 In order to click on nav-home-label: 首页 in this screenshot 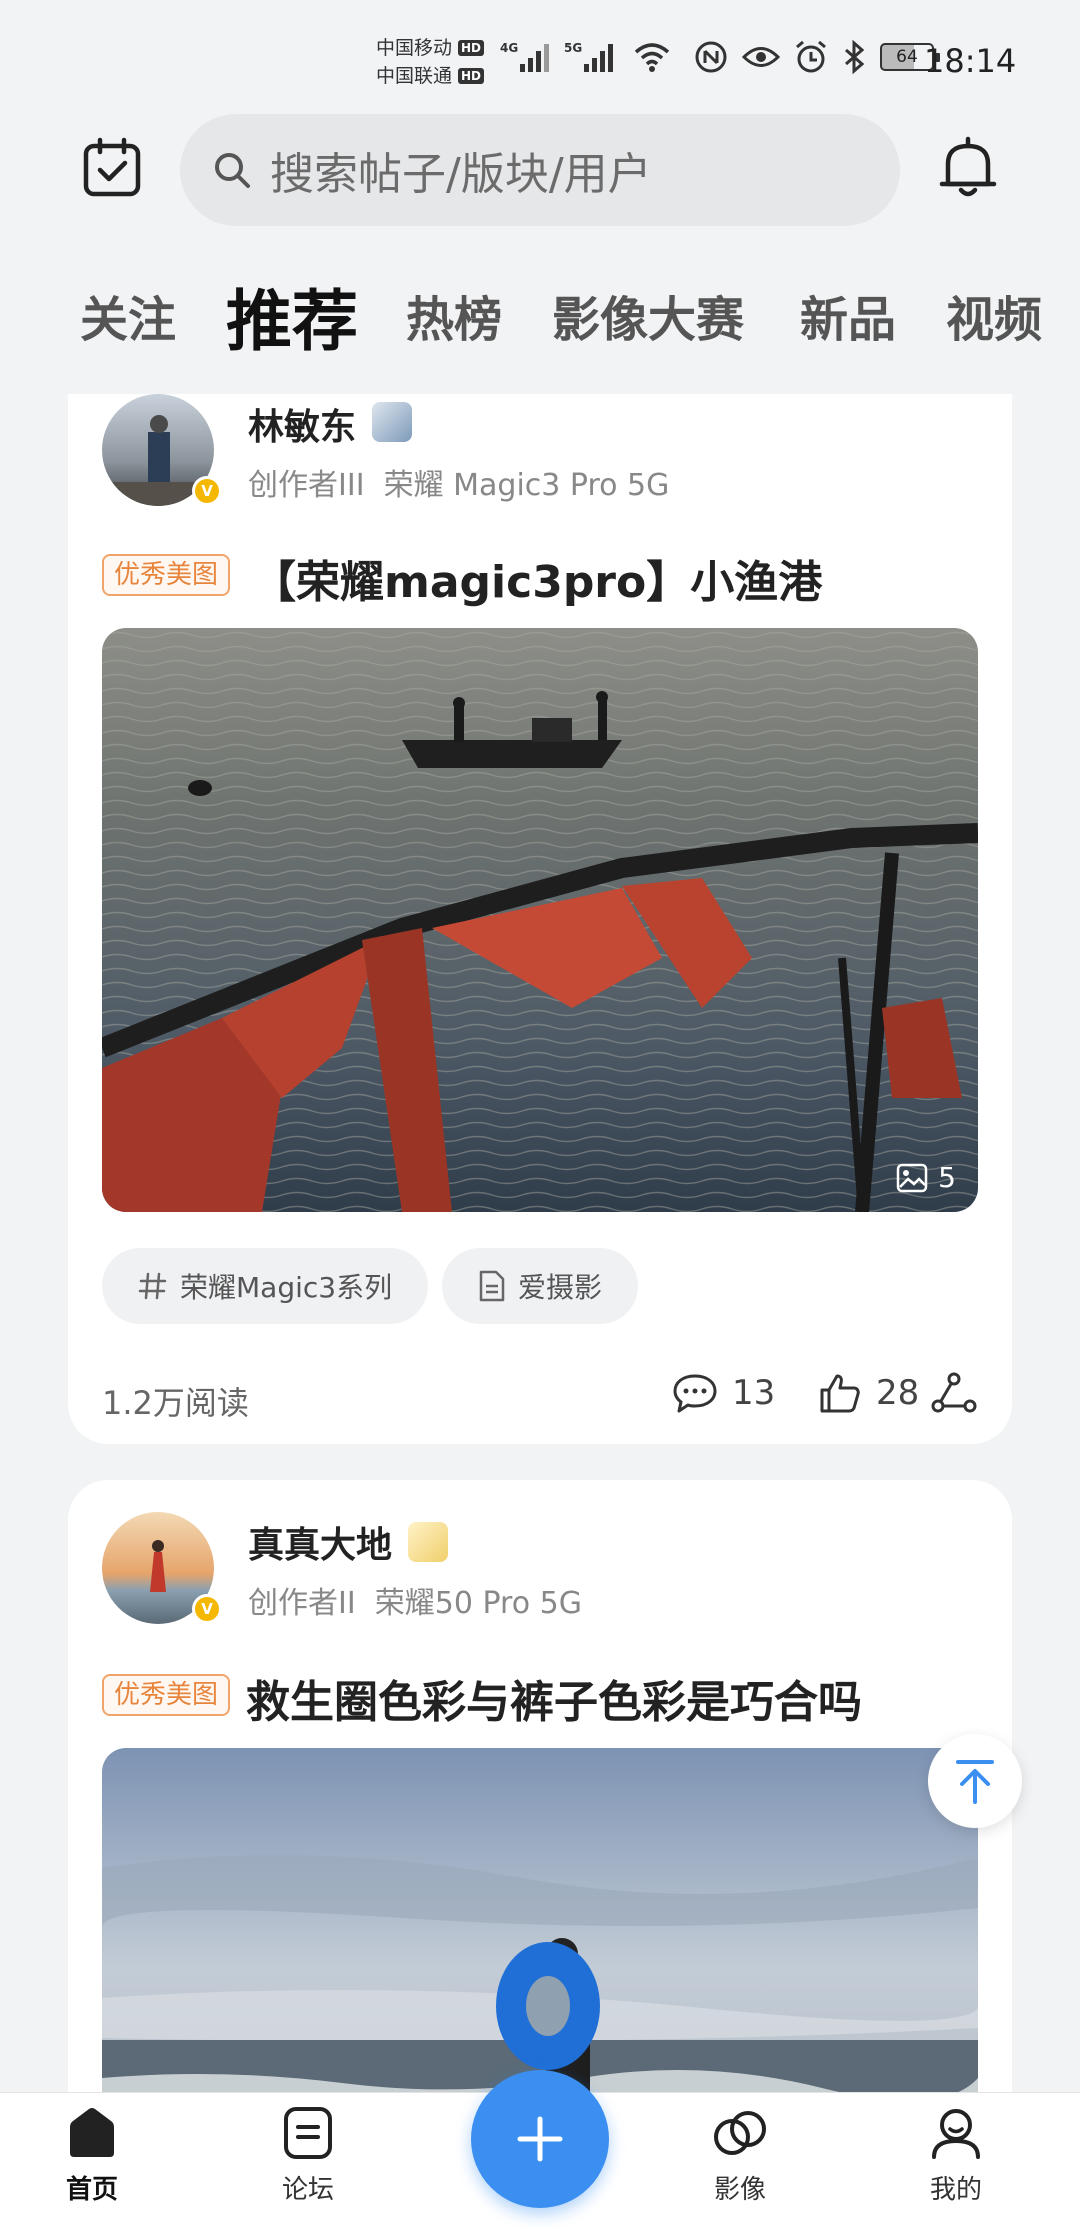, I will do `click(91, 2190)`.